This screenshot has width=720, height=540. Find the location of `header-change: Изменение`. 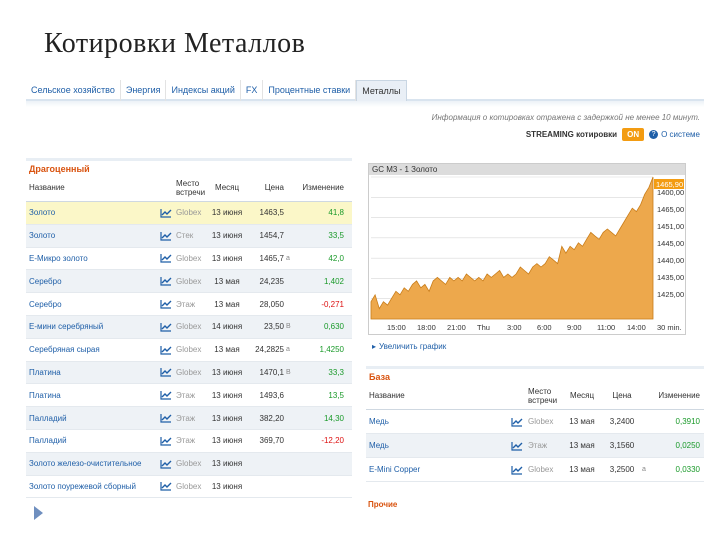

header-change: Изменение is located at coordinates (323, 187).